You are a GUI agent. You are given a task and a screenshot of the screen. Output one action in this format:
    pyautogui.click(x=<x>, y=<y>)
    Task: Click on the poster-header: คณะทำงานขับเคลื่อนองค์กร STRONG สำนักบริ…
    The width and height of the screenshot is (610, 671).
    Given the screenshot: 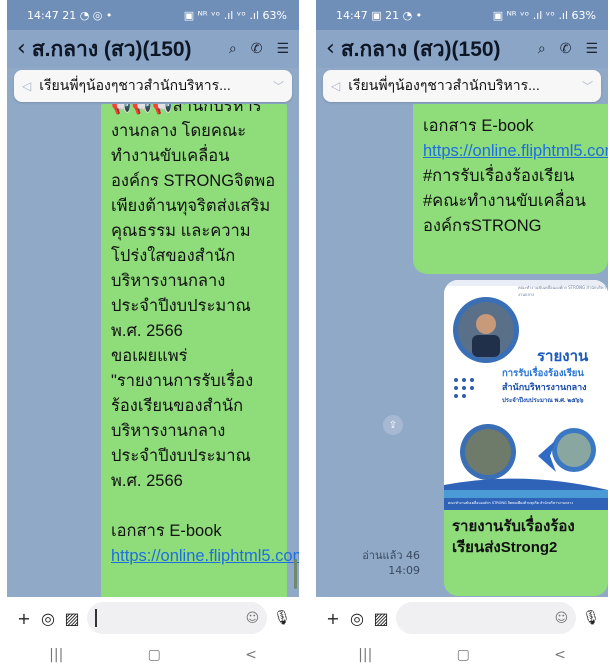 What is the action you would take?
    pyautogui.click(x=563, y=291)
    